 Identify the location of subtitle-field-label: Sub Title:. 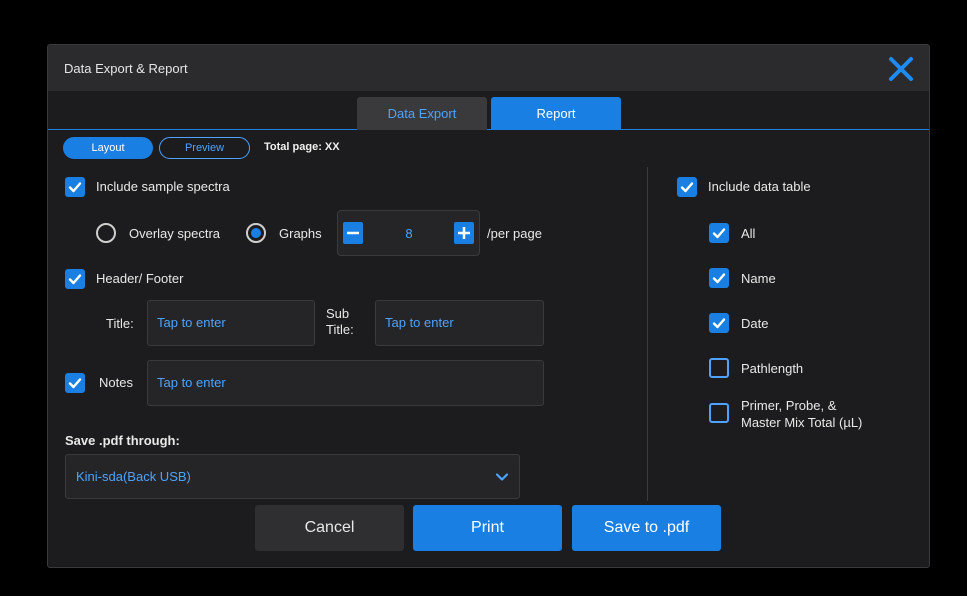
(340, 322).